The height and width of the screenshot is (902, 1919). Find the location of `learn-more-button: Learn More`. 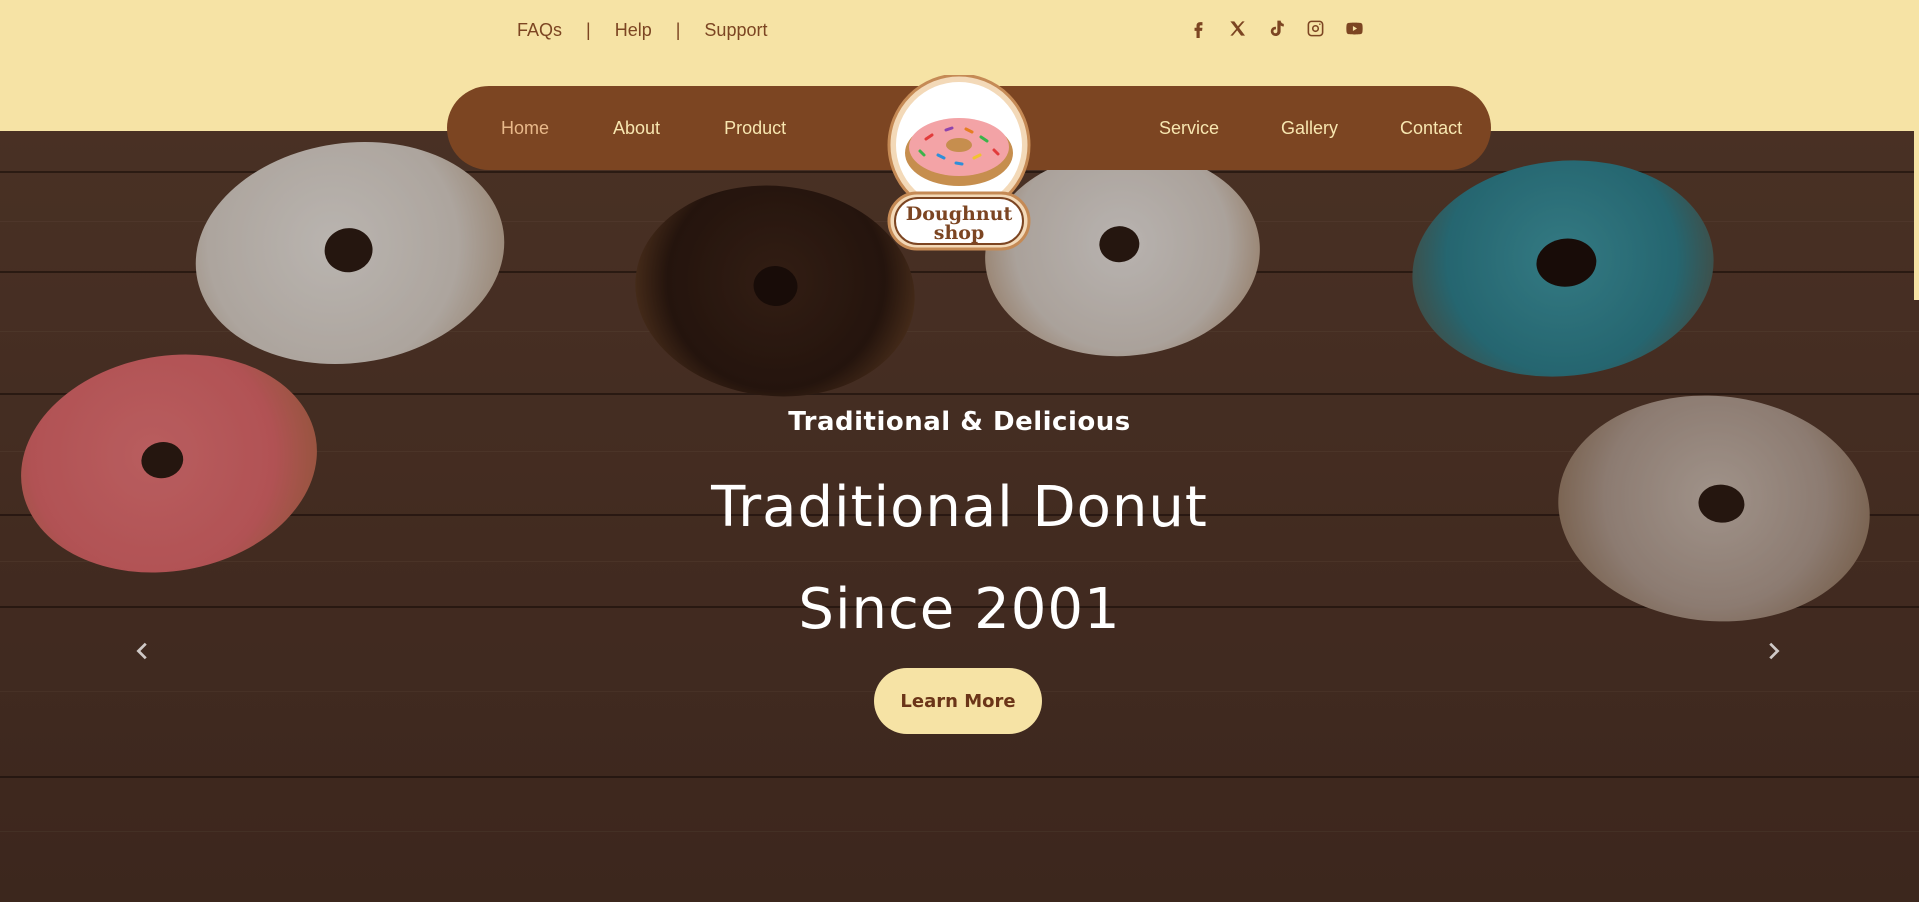

learn-more-button: Learn More is located at coordinates (958, 701).